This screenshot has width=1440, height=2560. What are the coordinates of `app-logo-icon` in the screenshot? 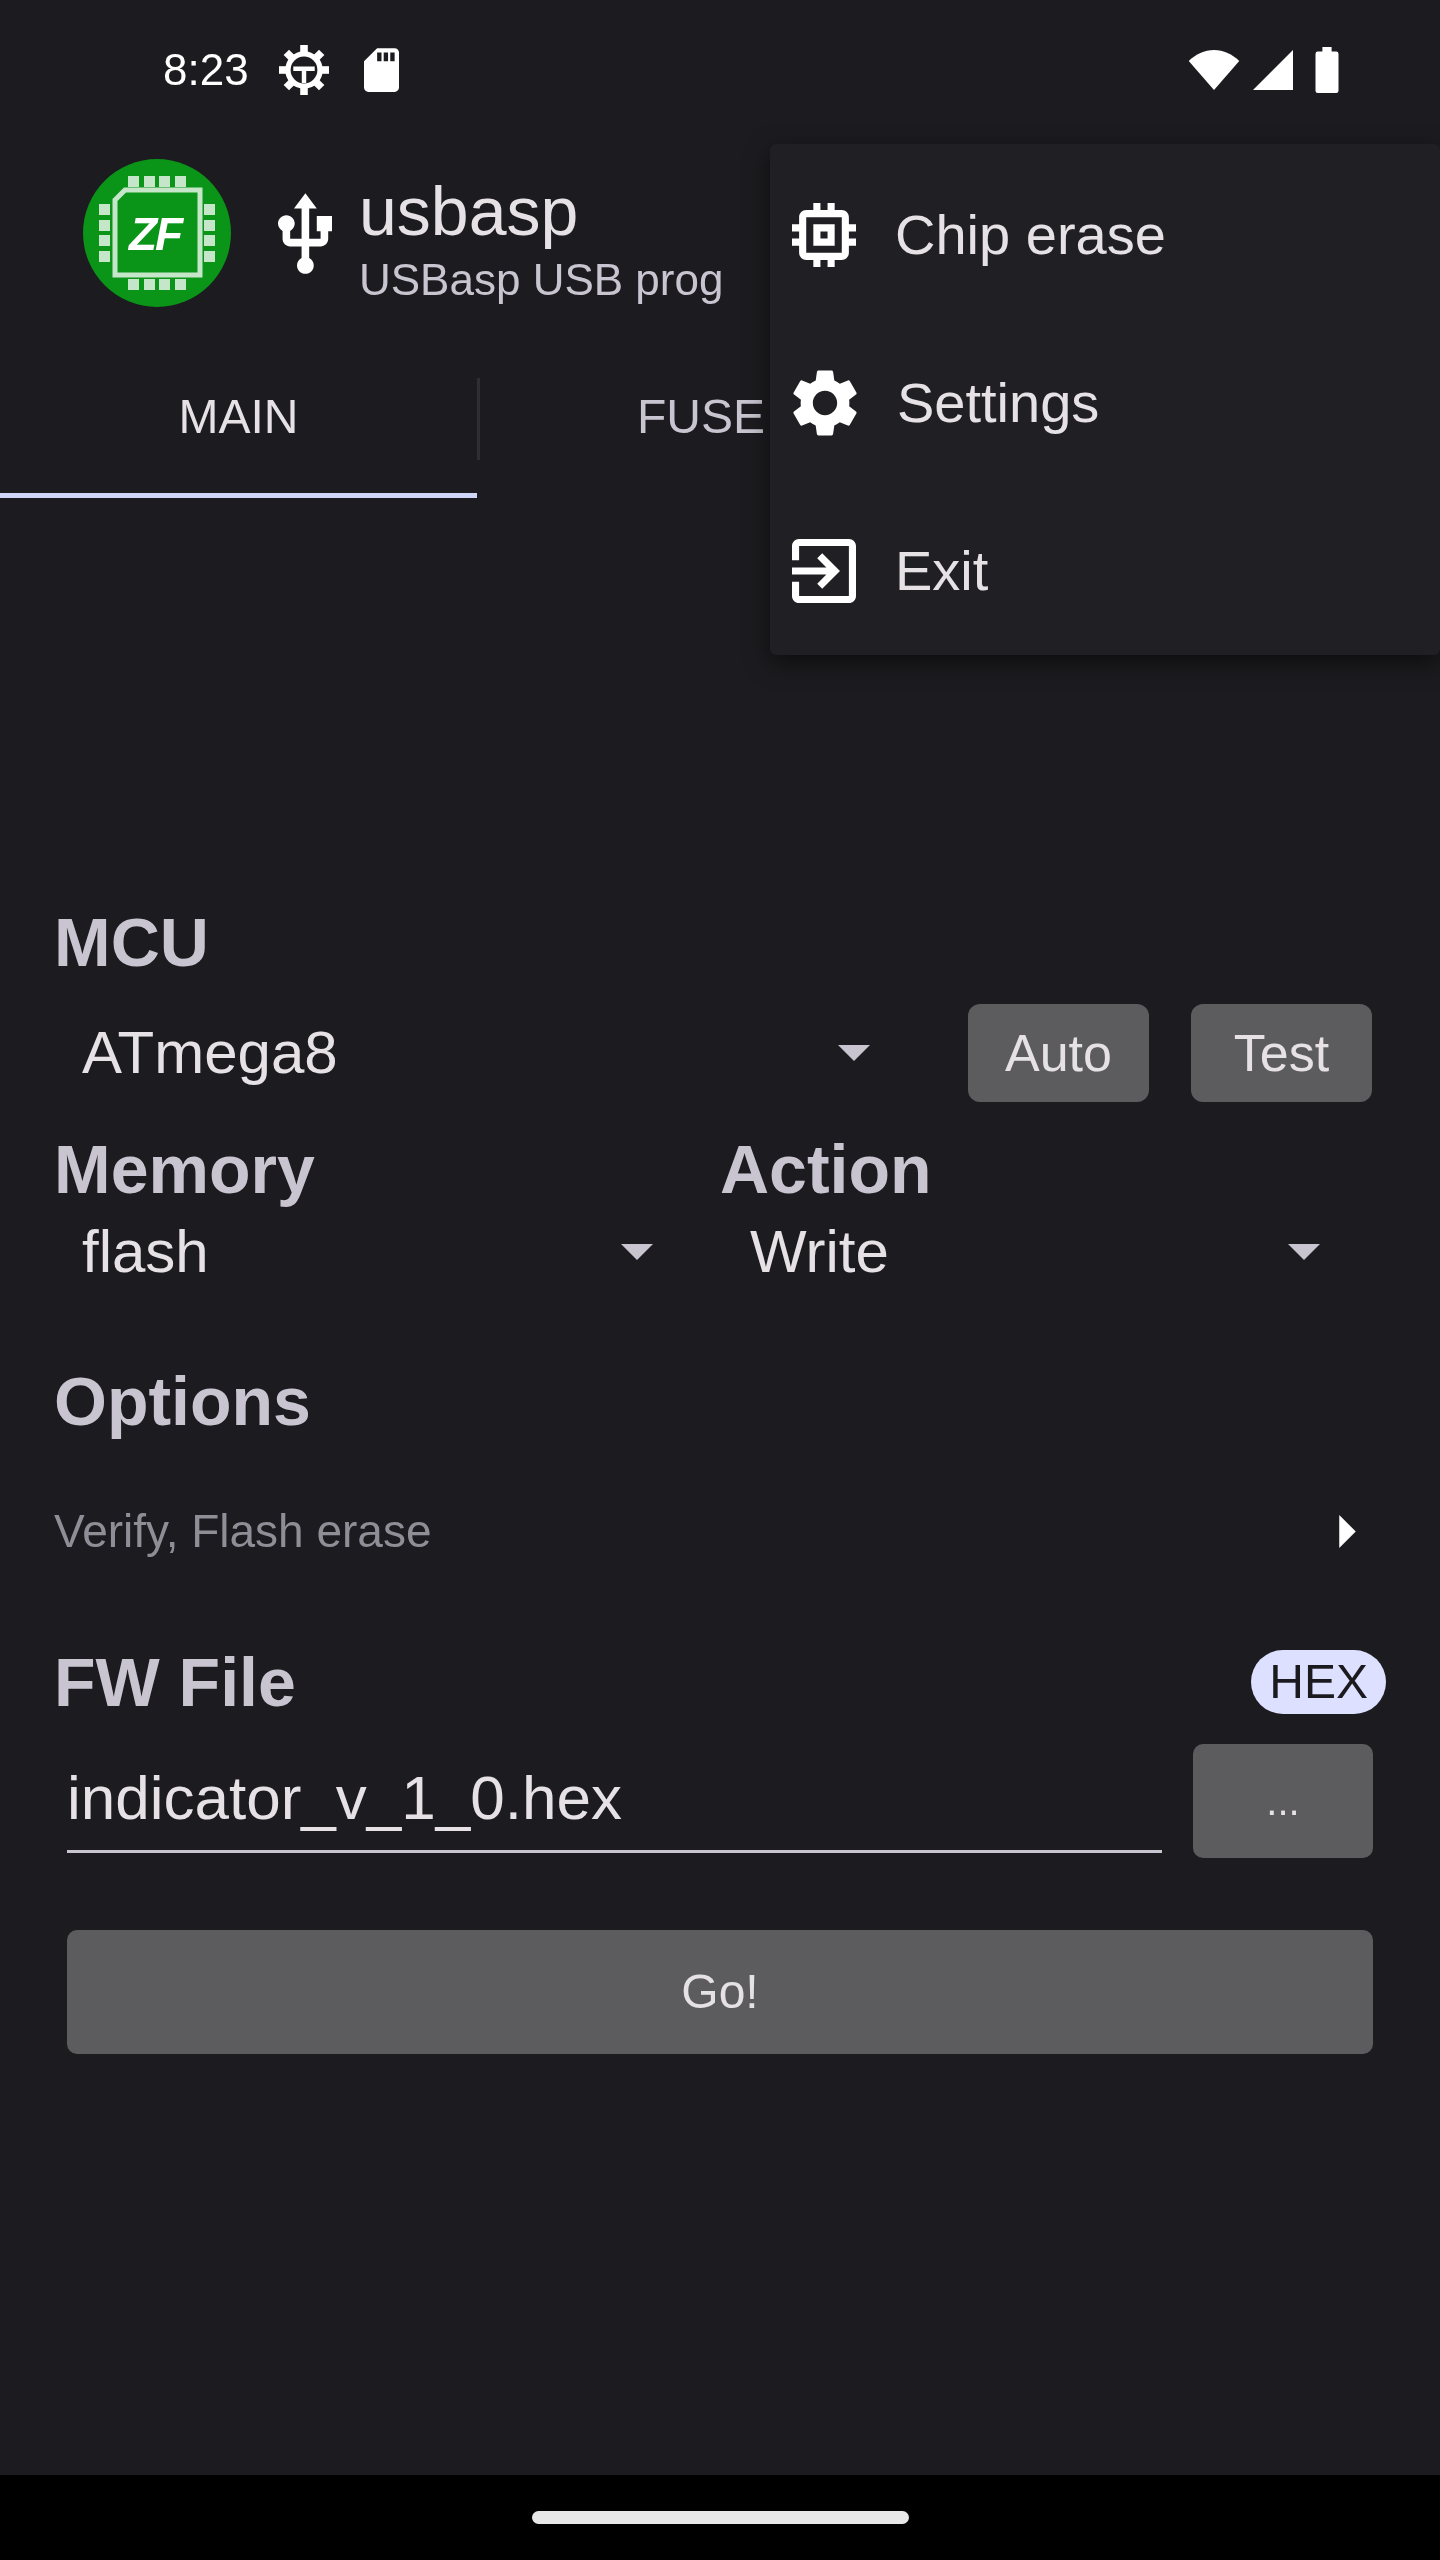 It's located at (157, 233).